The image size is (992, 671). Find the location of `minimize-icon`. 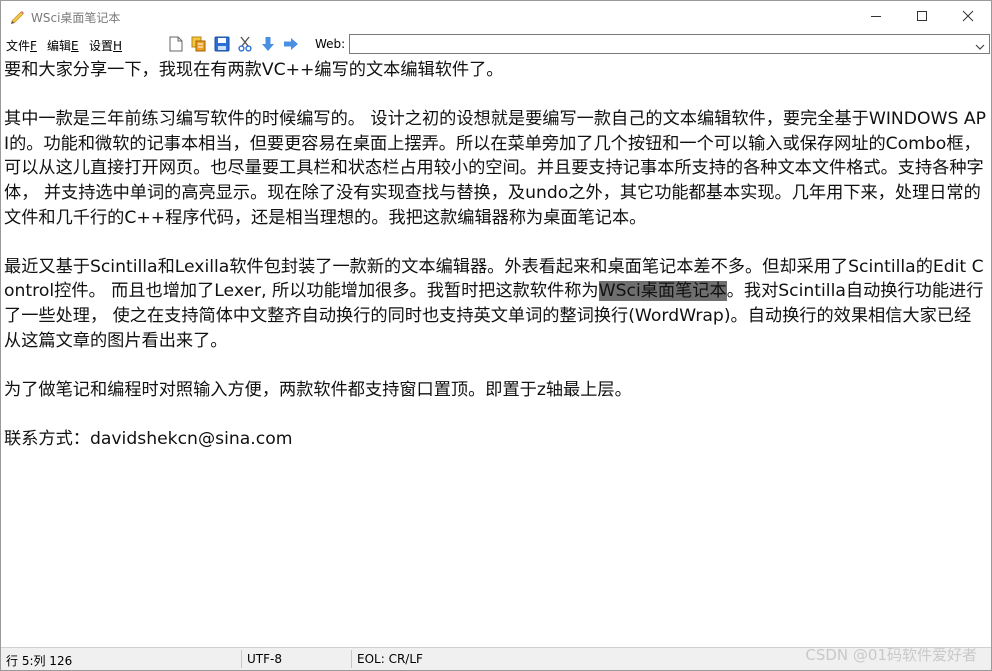

minimize-icon is located at coordinates (876, 16).